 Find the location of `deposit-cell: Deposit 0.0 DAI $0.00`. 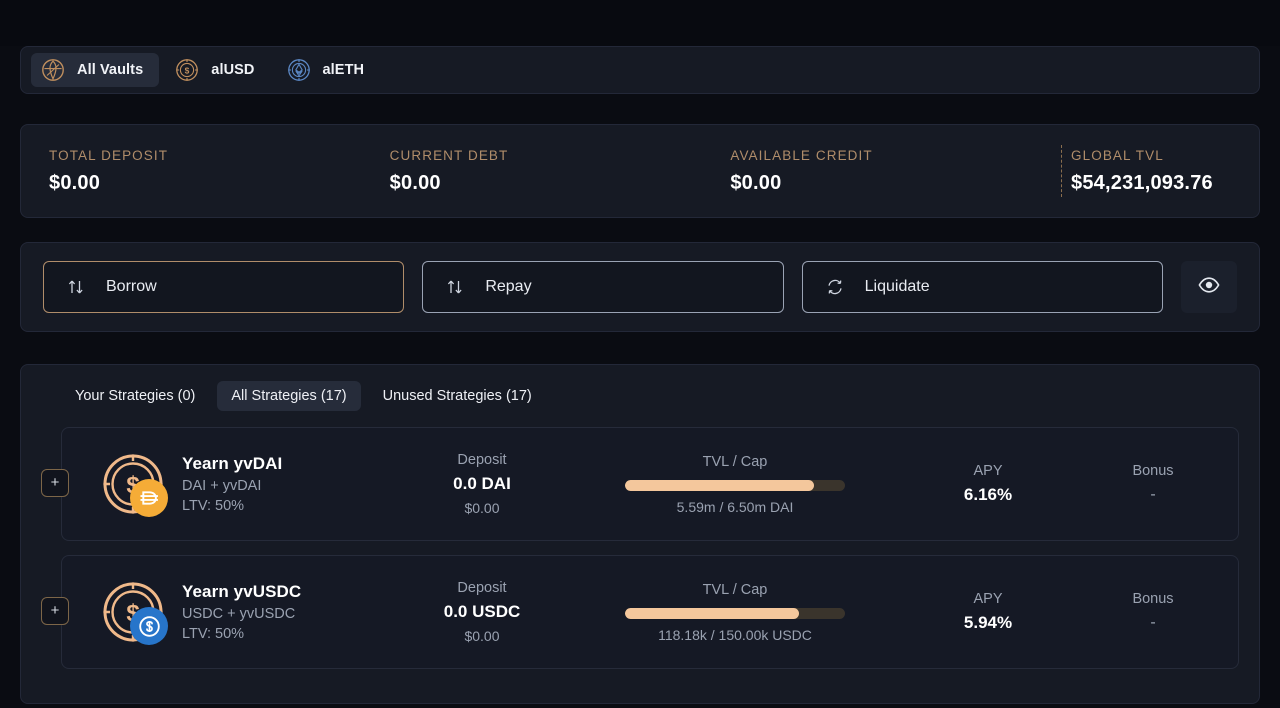

deposit-cell: Deposit 0.0 DAI $0.00 is located at coordinates (482, 484).